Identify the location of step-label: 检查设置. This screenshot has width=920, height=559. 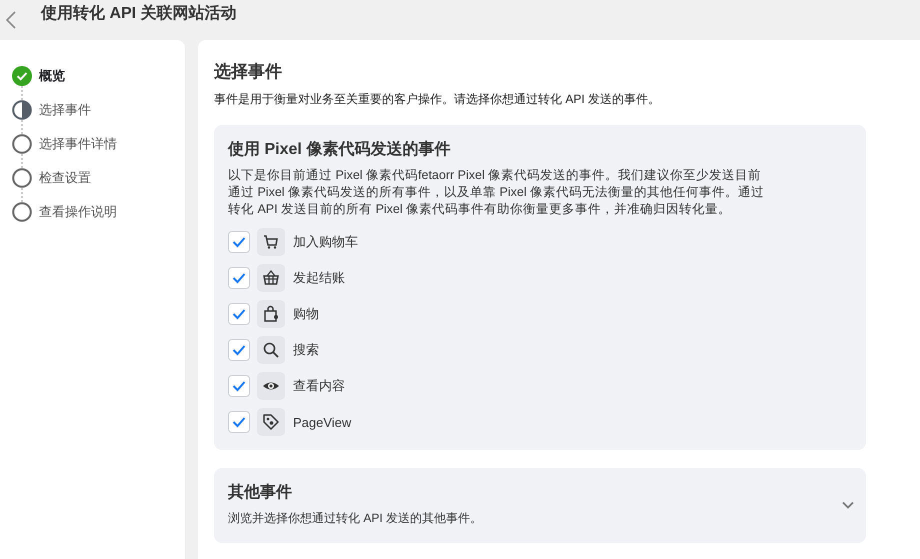
(65, 178).